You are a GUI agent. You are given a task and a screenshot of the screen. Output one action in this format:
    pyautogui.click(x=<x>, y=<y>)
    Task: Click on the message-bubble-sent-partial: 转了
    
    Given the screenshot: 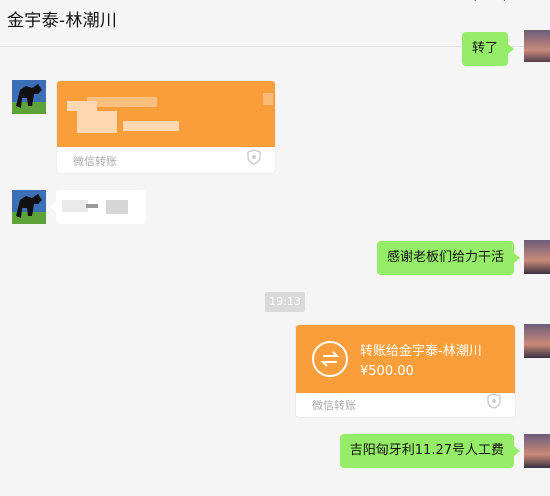 What is the action you would take?
    pyautogui.click(x=488, y=49)
    